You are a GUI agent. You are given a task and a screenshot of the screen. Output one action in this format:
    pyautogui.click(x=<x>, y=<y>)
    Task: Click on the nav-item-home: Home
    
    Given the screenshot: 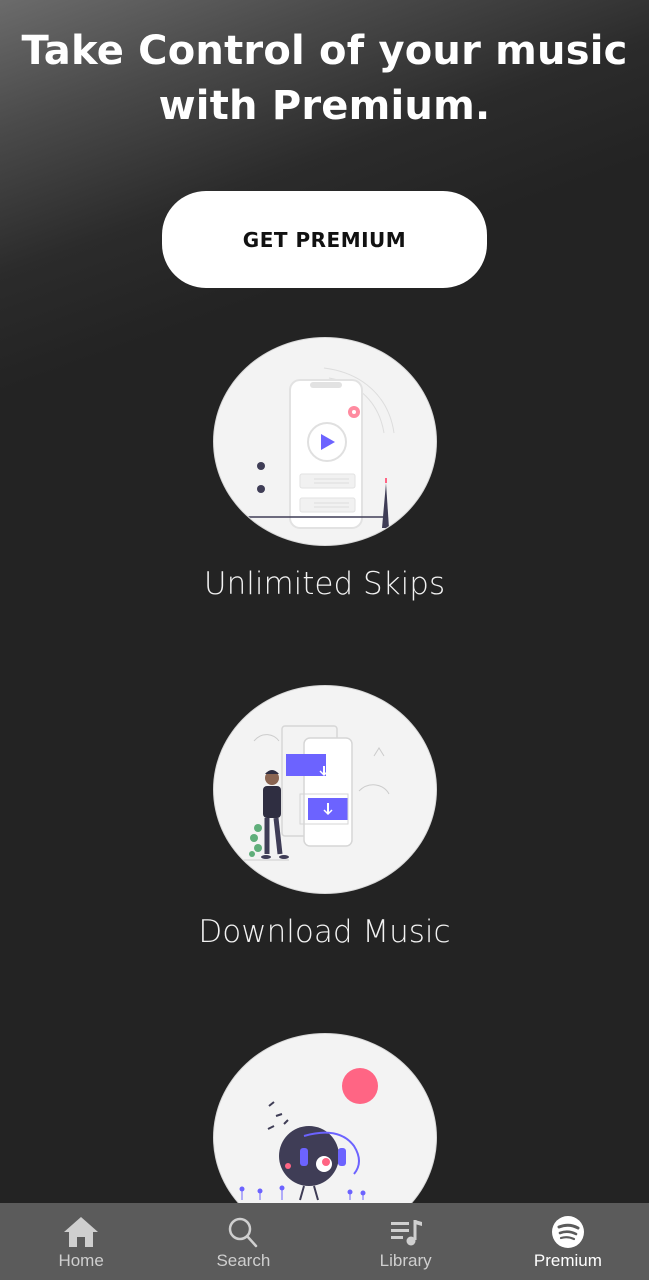 What is the action you would take?
    pyautogui.click(x=81, y=1241)
    